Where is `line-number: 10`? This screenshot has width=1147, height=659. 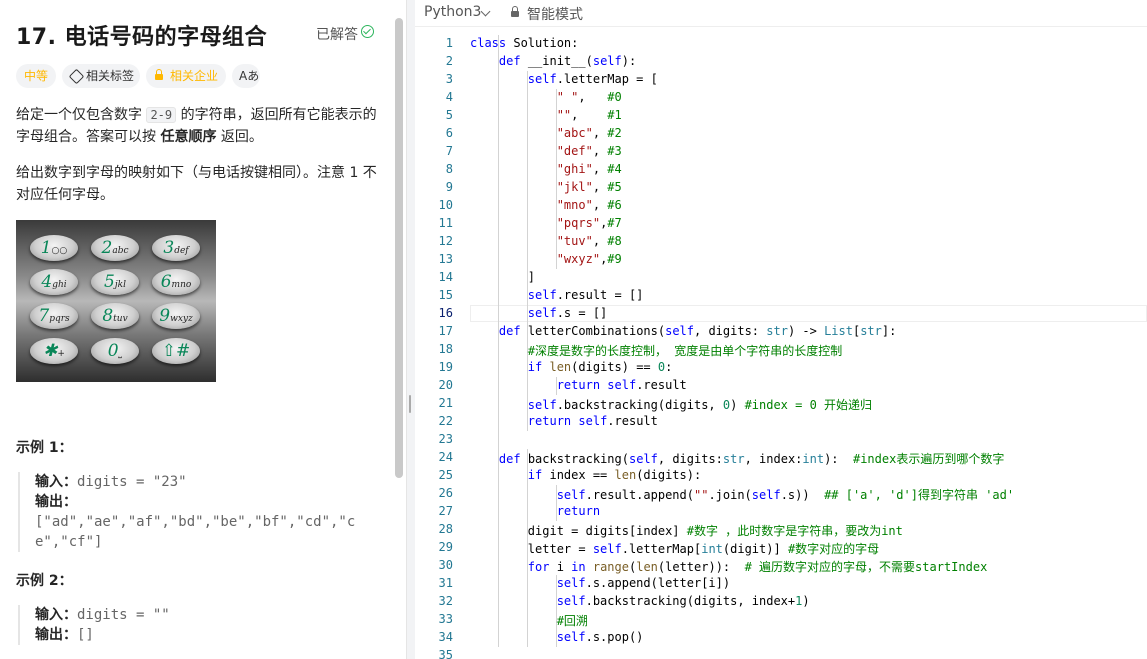 line-number: 10 is located at coordinates (445, 205).